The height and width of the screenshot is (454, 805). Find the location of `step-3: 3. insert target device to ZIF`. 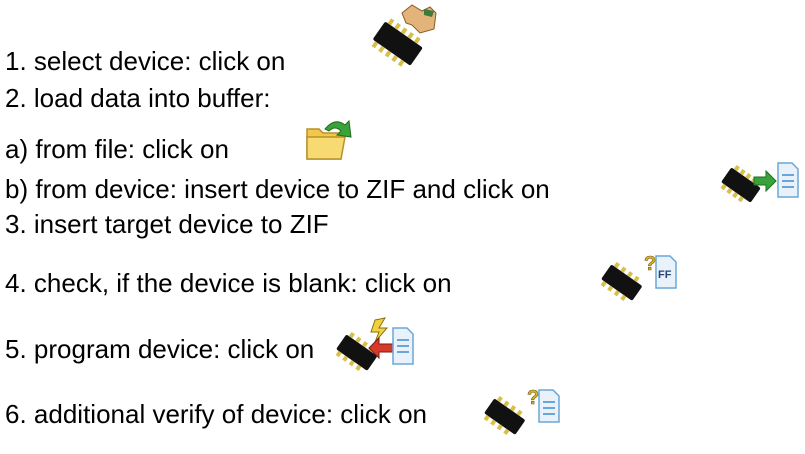

step-3: 3. insert target device to ZIF is located at coordinates (167, 224).